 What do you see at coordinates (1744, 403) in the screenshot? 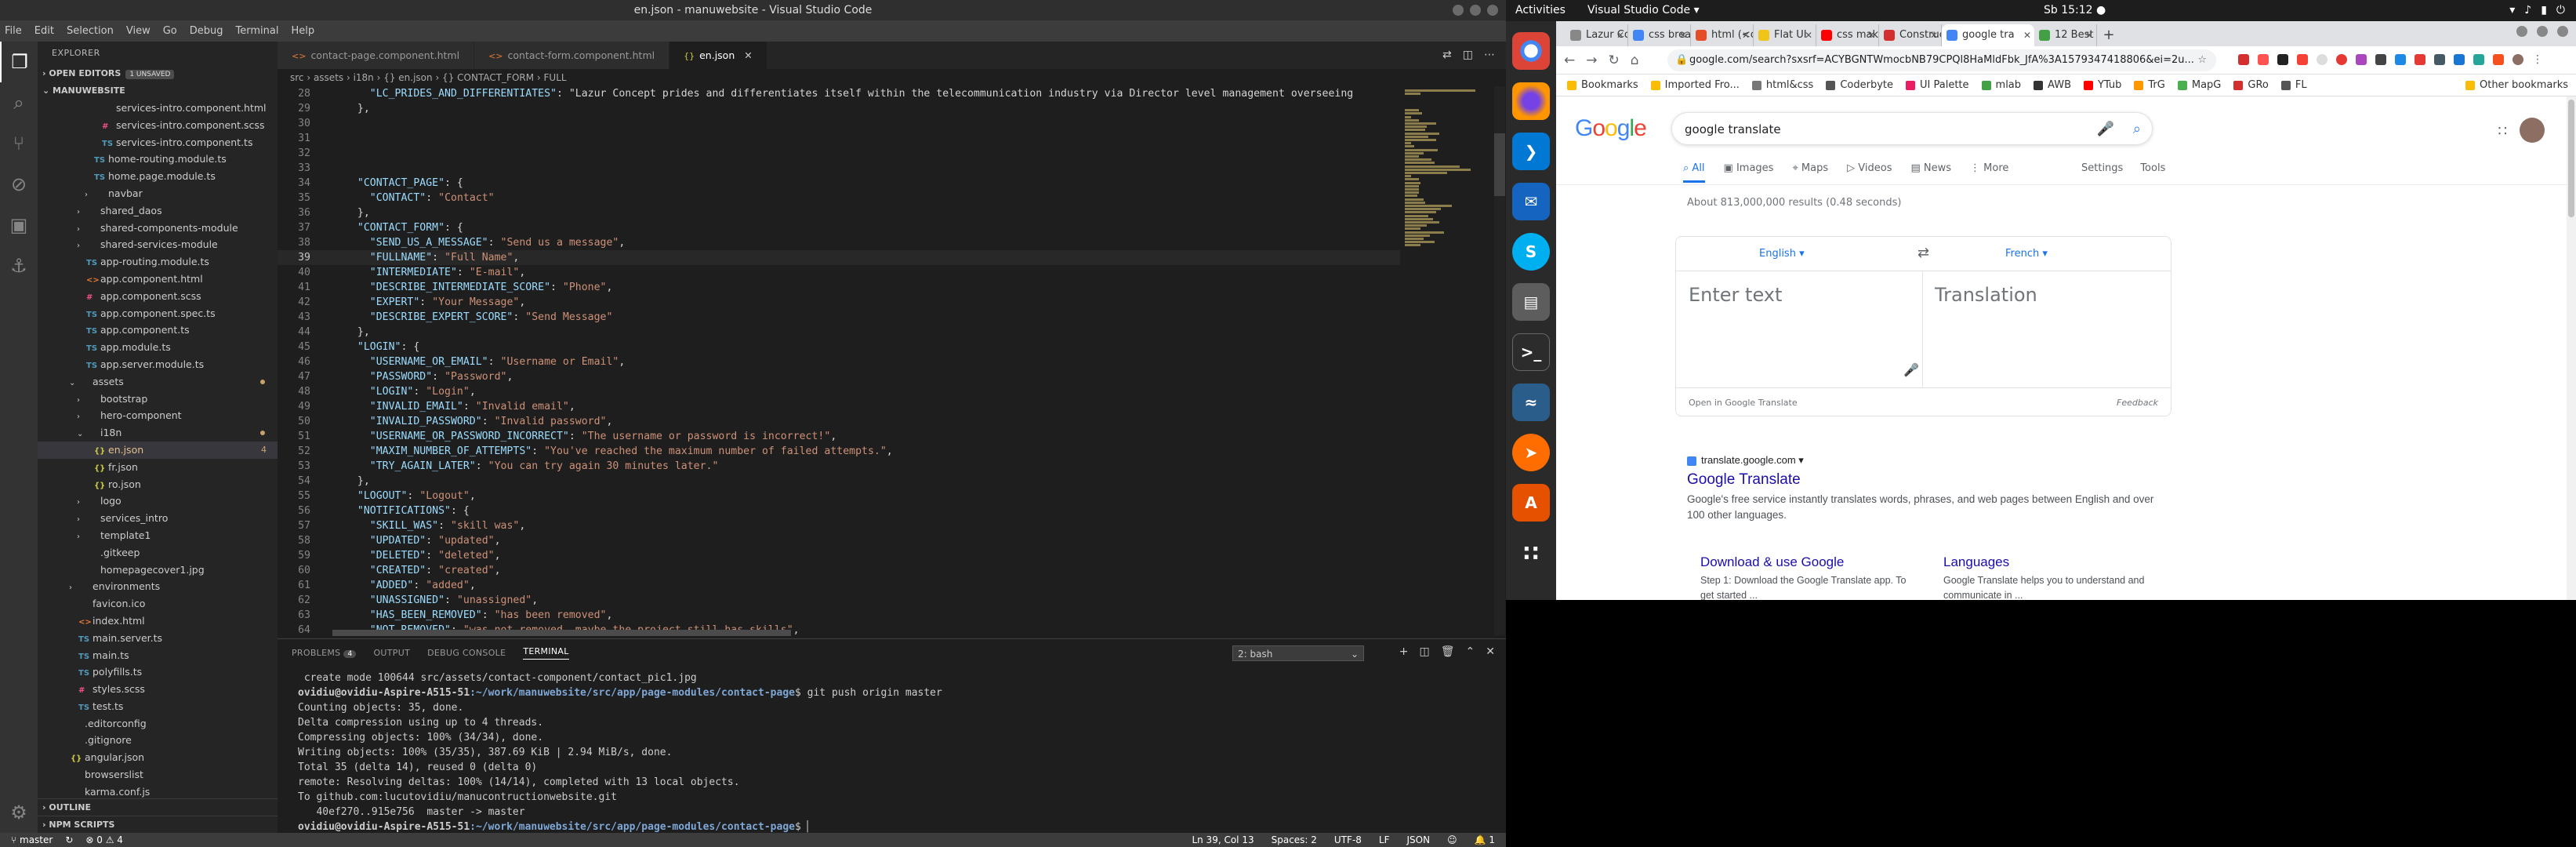
I see `open-in-google-translate-link: Open in Google Translate` at bounding box center [1744, 403].